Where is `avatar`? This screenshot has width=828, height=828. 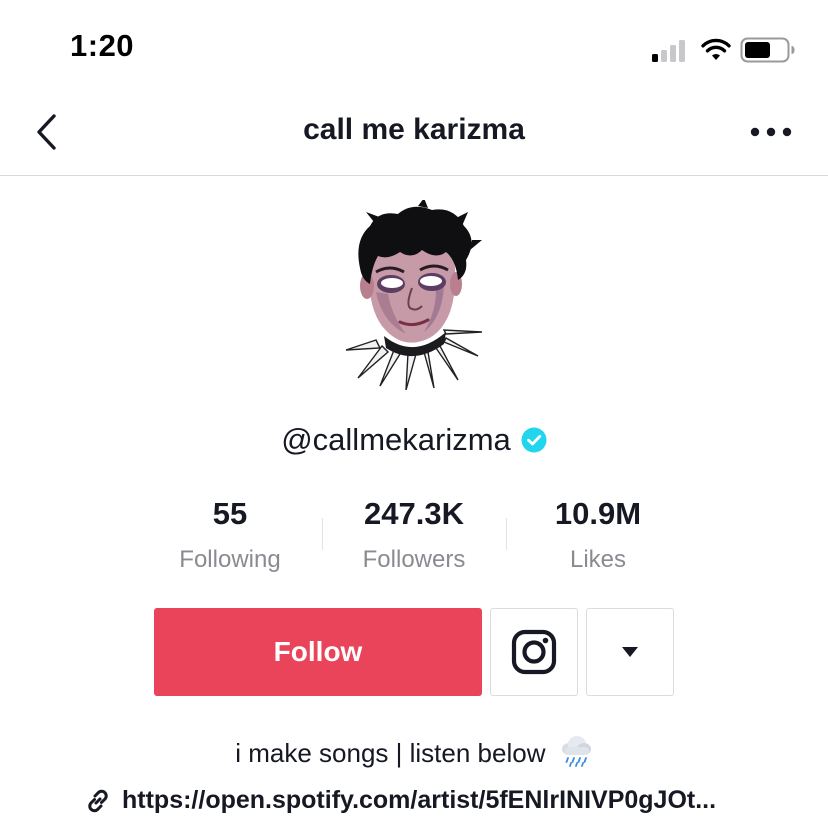
avatar is located at coordinates (414, 295).